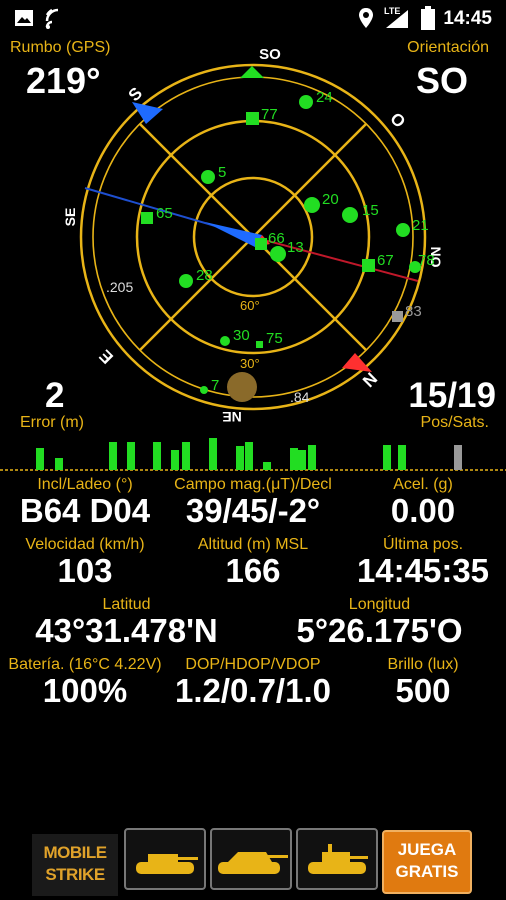  What do you see at coordinates (423, 510) in the screenshot?
I see `acel-value: 0.00` at bounding box center [423, 510].